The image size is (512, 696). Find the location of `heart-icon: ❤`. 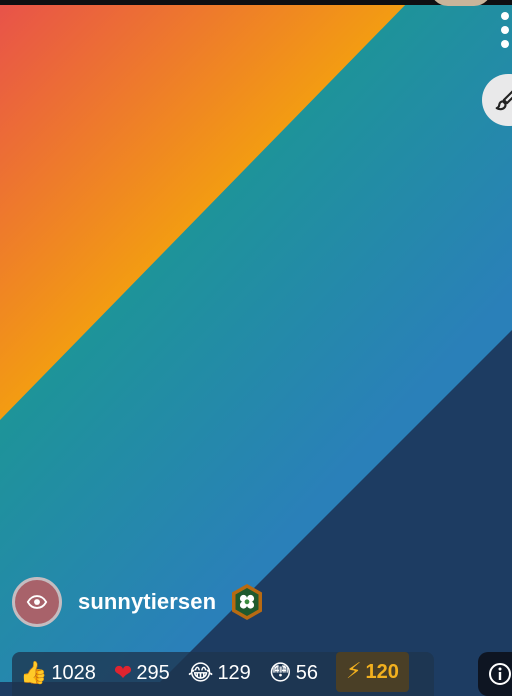

heart-icon: ❤ is located at coordinates (123, 673).